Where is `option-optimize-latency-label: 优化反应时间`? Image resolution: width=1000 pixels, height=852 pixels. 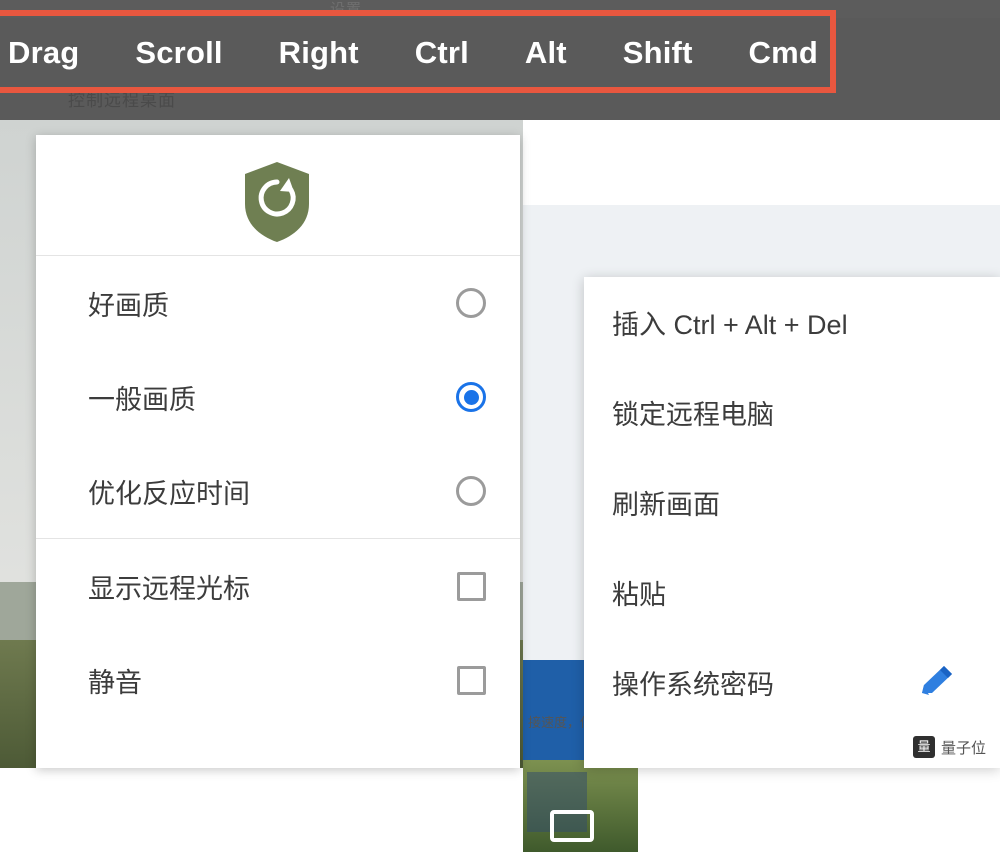
option-optimize-latency-label: 优化反应时间 is located at coordinates (169, 493).